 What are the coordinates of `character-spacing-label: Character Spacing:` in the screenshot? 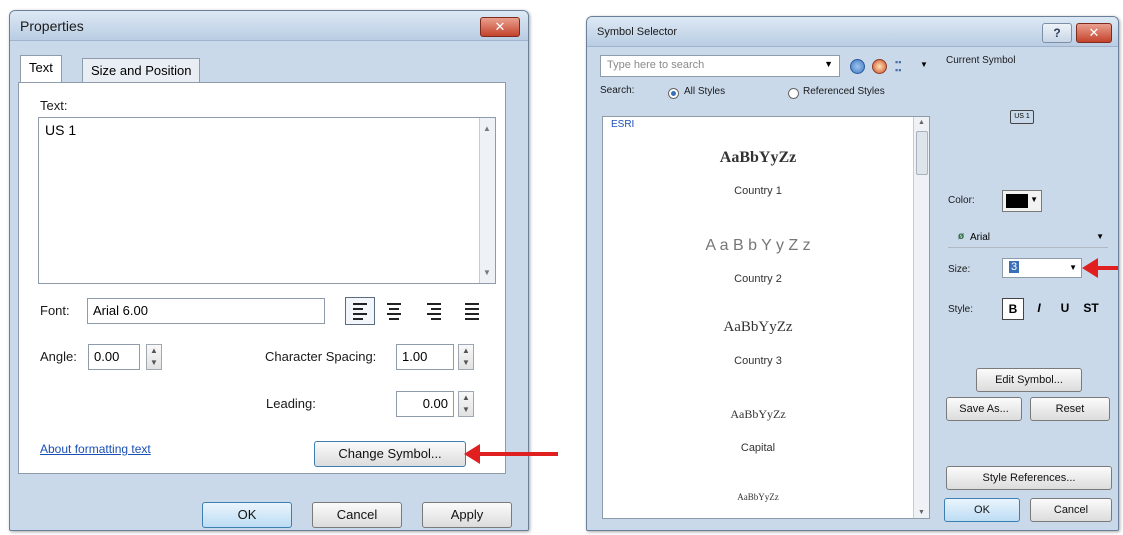 It's located at (321, 356).